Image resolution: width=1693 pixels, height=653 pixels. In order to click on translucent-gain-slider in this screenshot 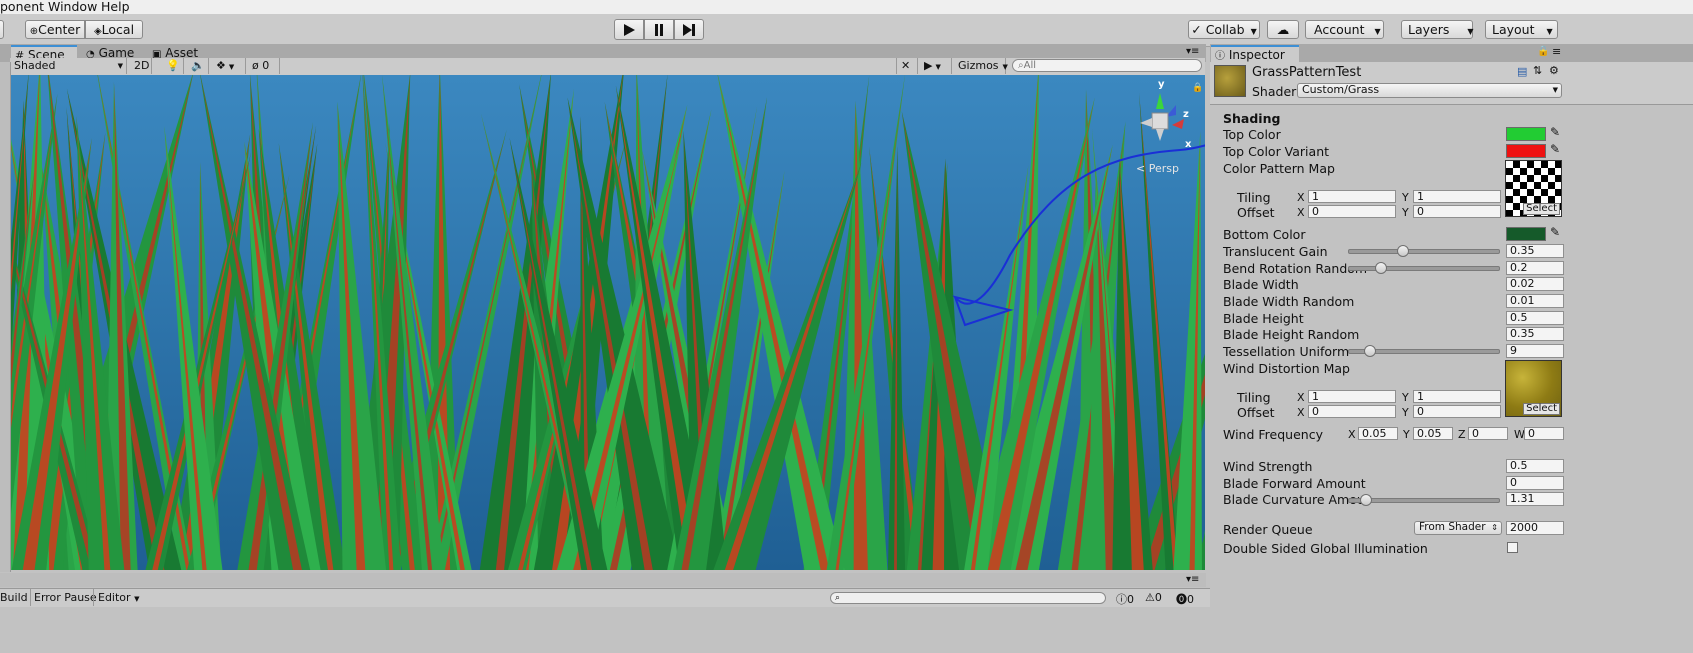, I will do `click(1424, 251)`.